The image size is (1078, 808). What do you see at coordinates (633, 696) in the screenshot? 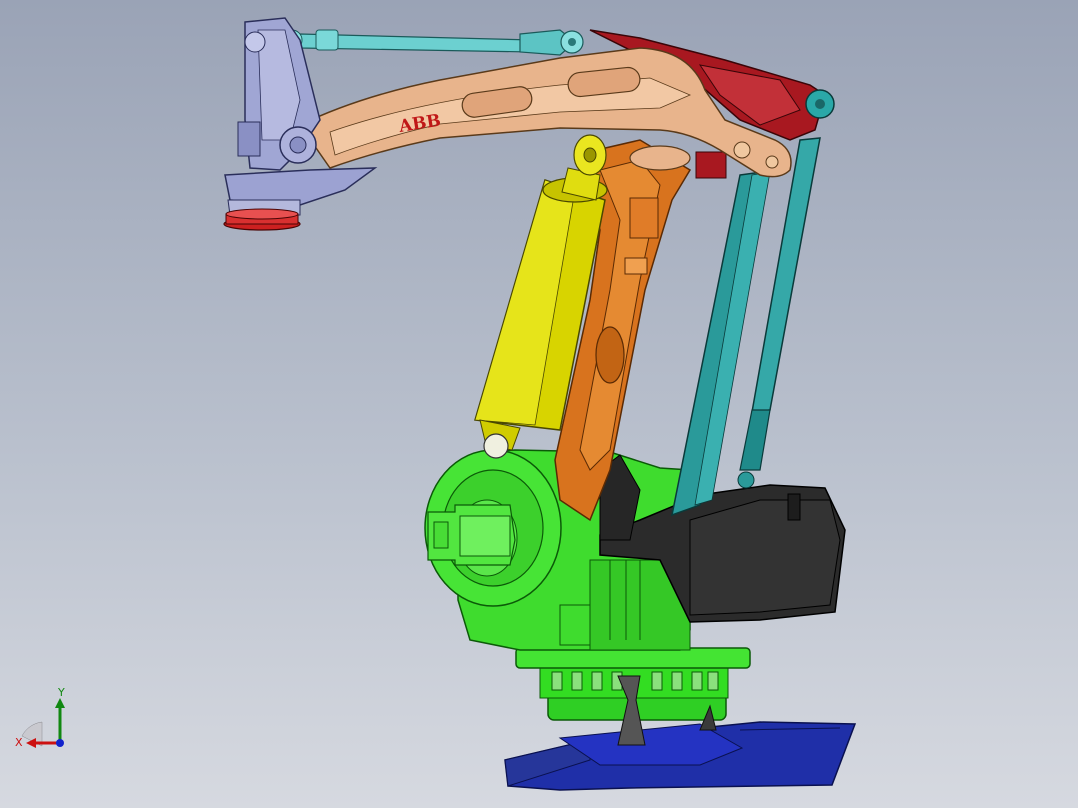
I see `turntable` at bounding box center [633, 696].